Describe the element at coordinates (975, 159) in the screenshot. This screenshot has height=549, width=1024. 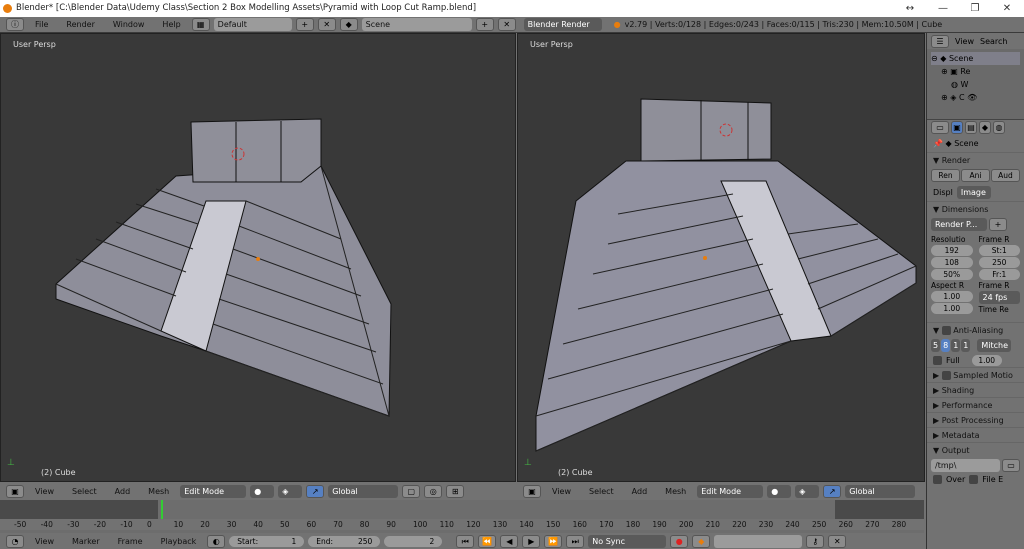
I see `render-panel-header: ▼ Render` at that location.